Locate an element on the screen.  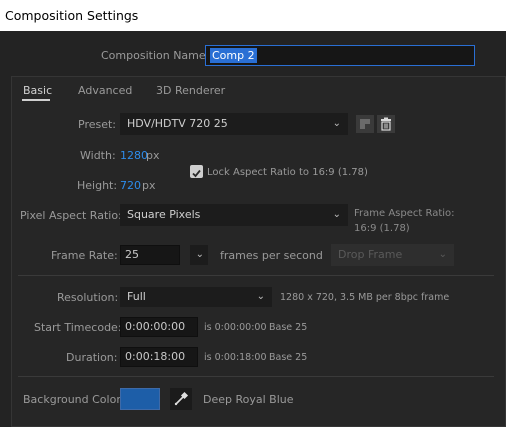
lock-aspect-checkbox is located at coordinates (196, 171).